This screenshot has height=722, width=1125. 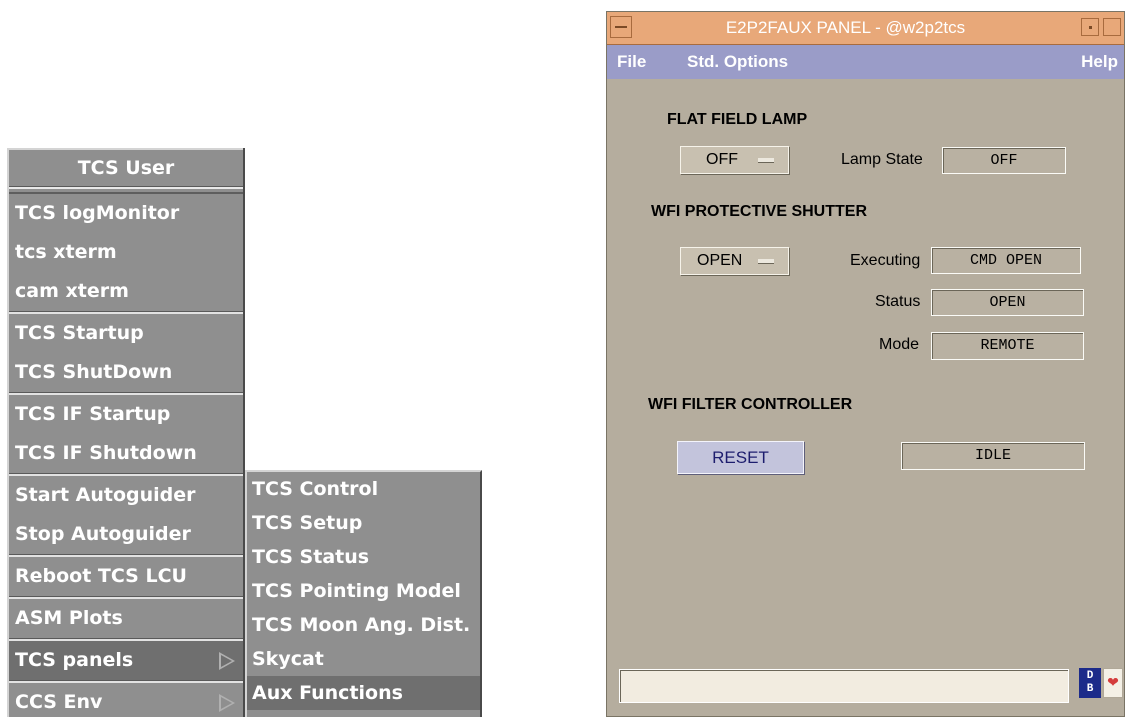 What do you see at coordinates (363, 523) in the screenshot?
I see `submenu-item-tcs-setup: TCS Setup` at bounding box center [363, 523].